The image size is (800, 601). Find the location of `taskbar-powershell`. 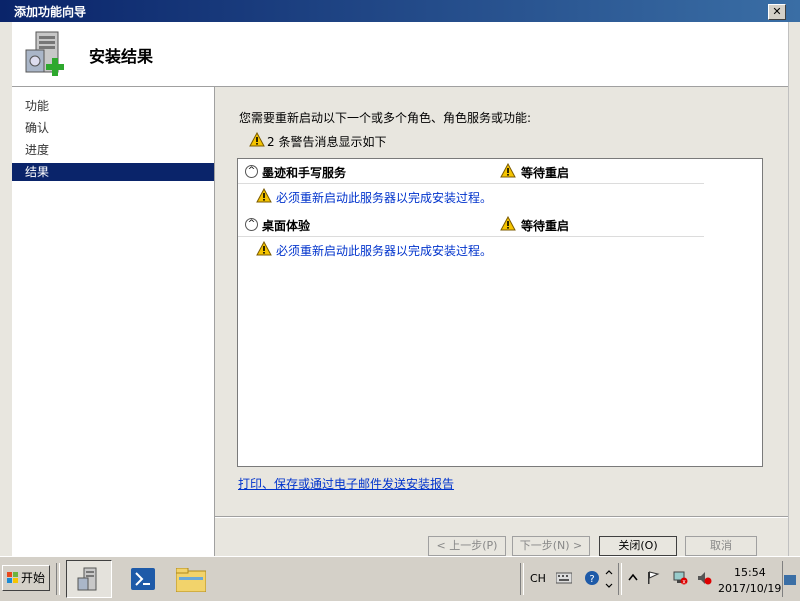

taskbar-powershell is located at coordinates (143, 579).